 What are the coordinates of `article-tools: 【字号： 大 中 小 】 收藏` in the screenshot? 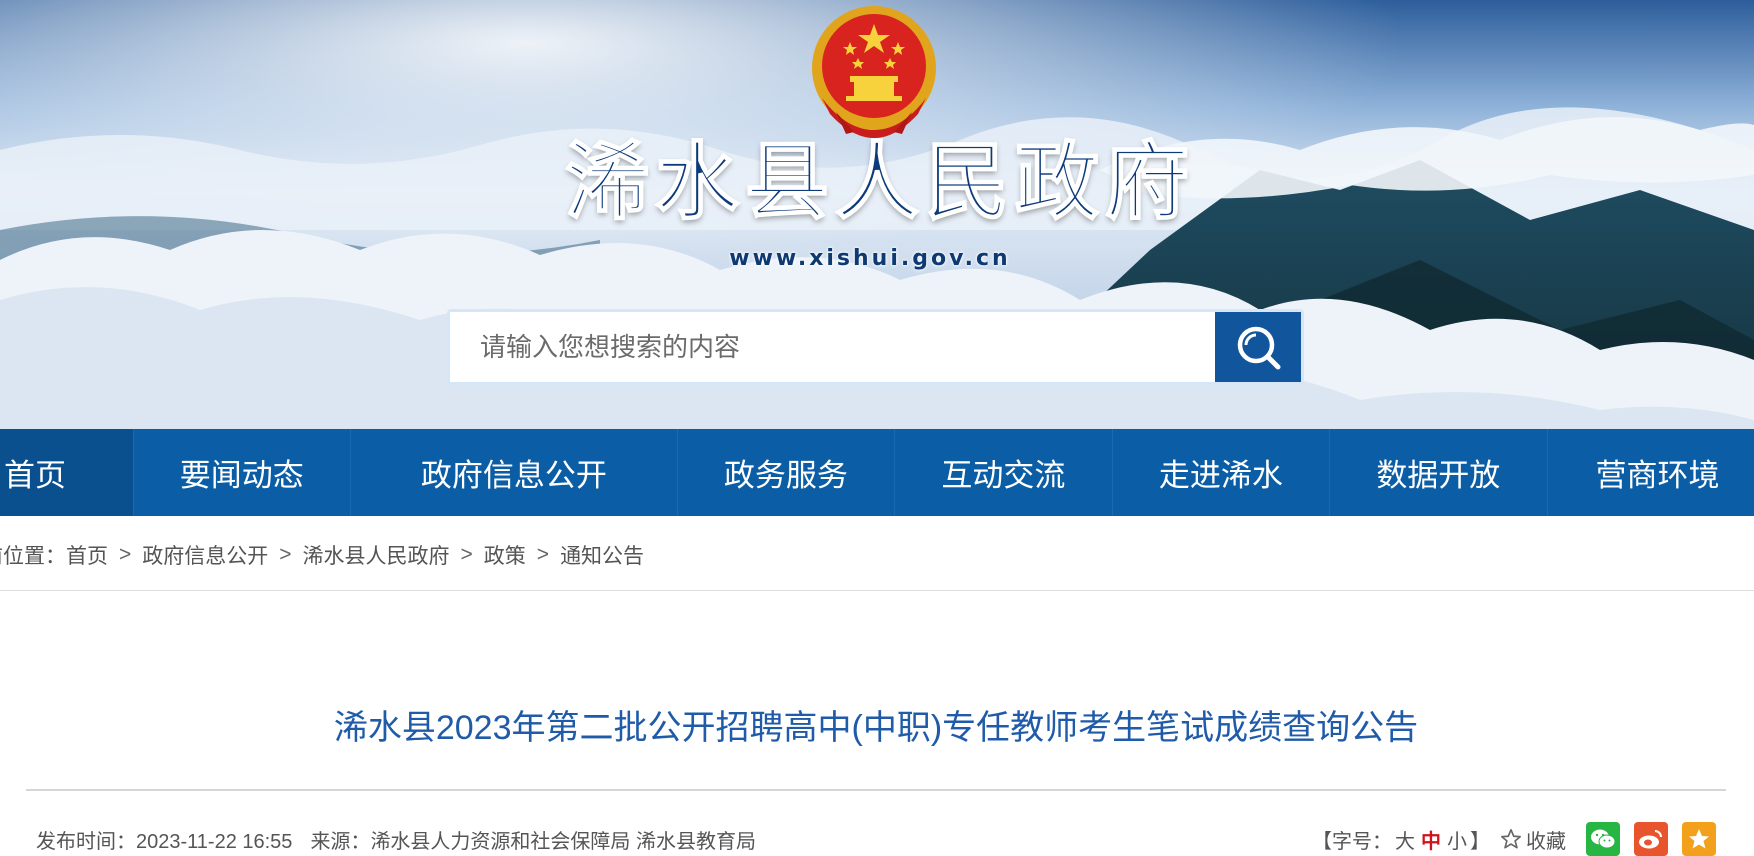 It's located at (1514, 839).